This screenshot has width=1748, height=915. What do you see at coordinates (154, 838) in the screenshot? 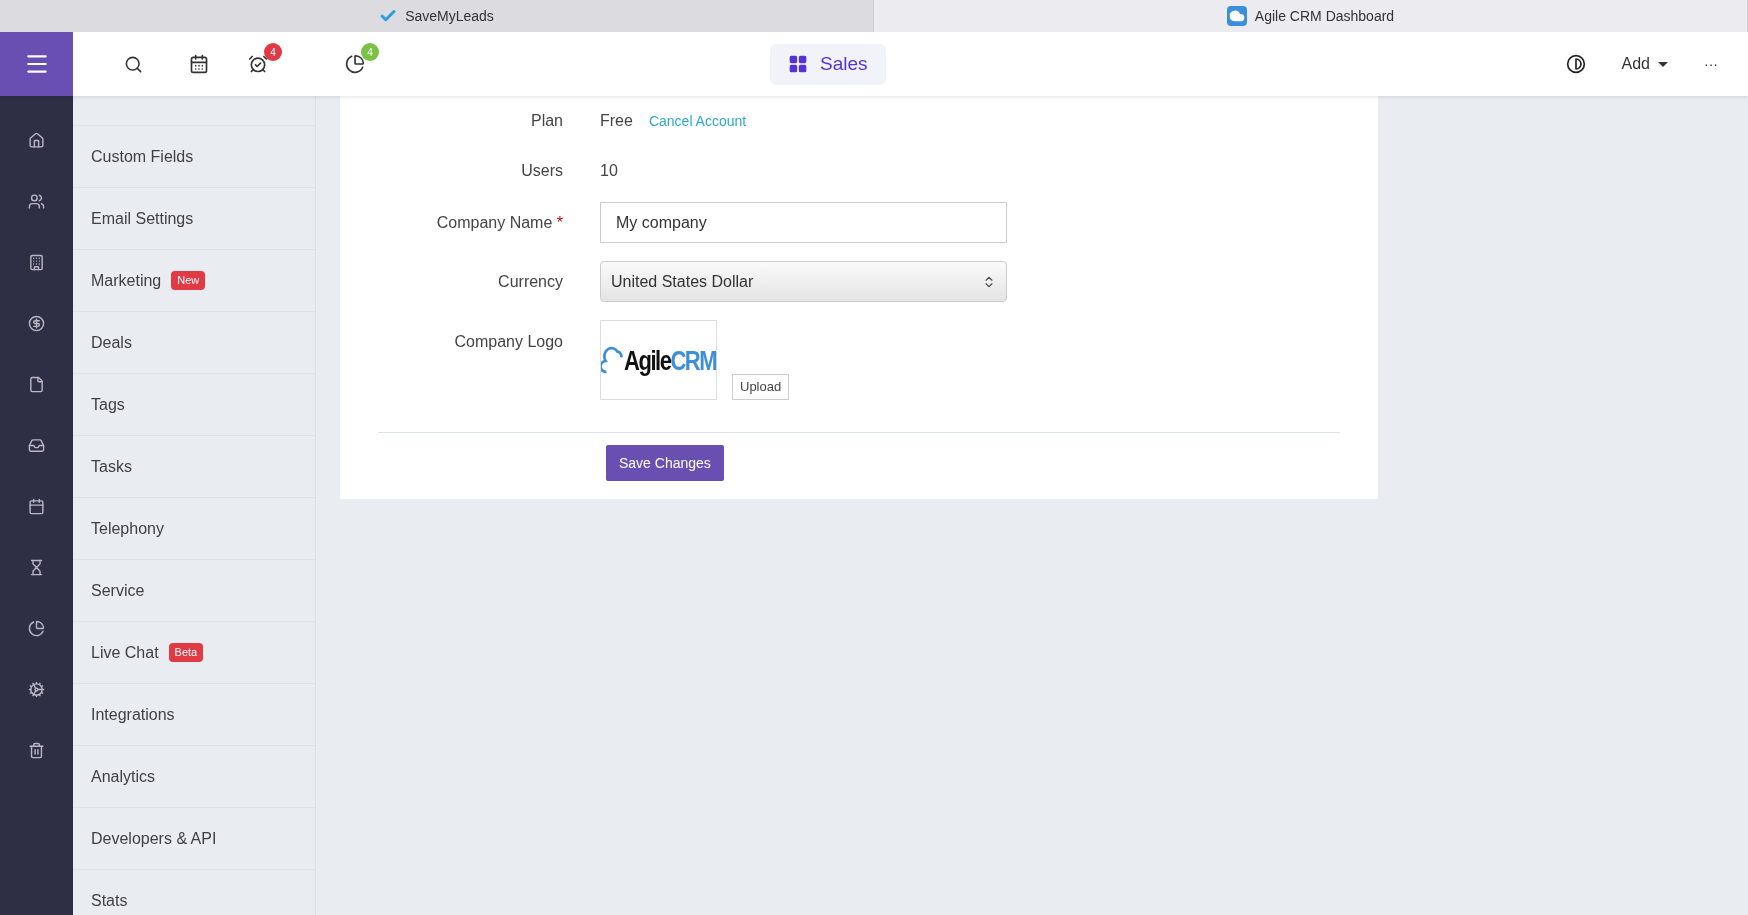
I see `menu-label: Developers & API` at bounding box center [154, 838].